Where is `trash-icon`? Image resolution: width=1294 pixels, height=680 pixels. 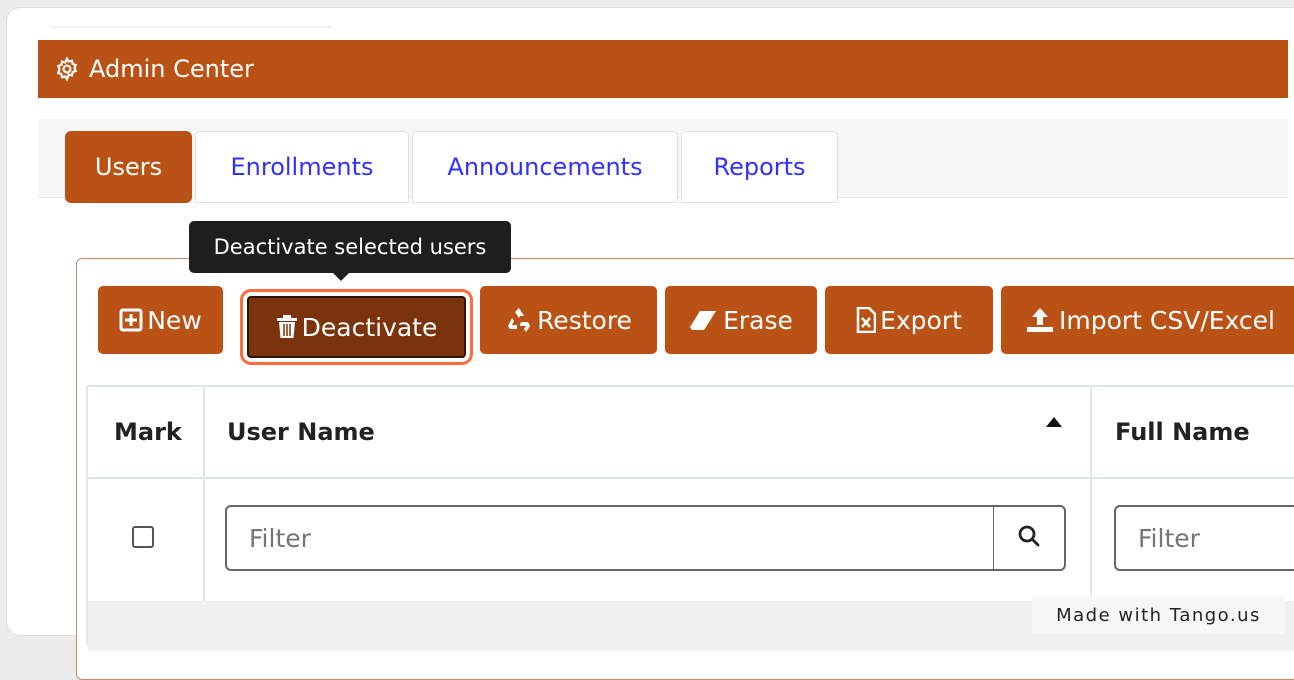 trash-icon is located at coordinates (287, 327).